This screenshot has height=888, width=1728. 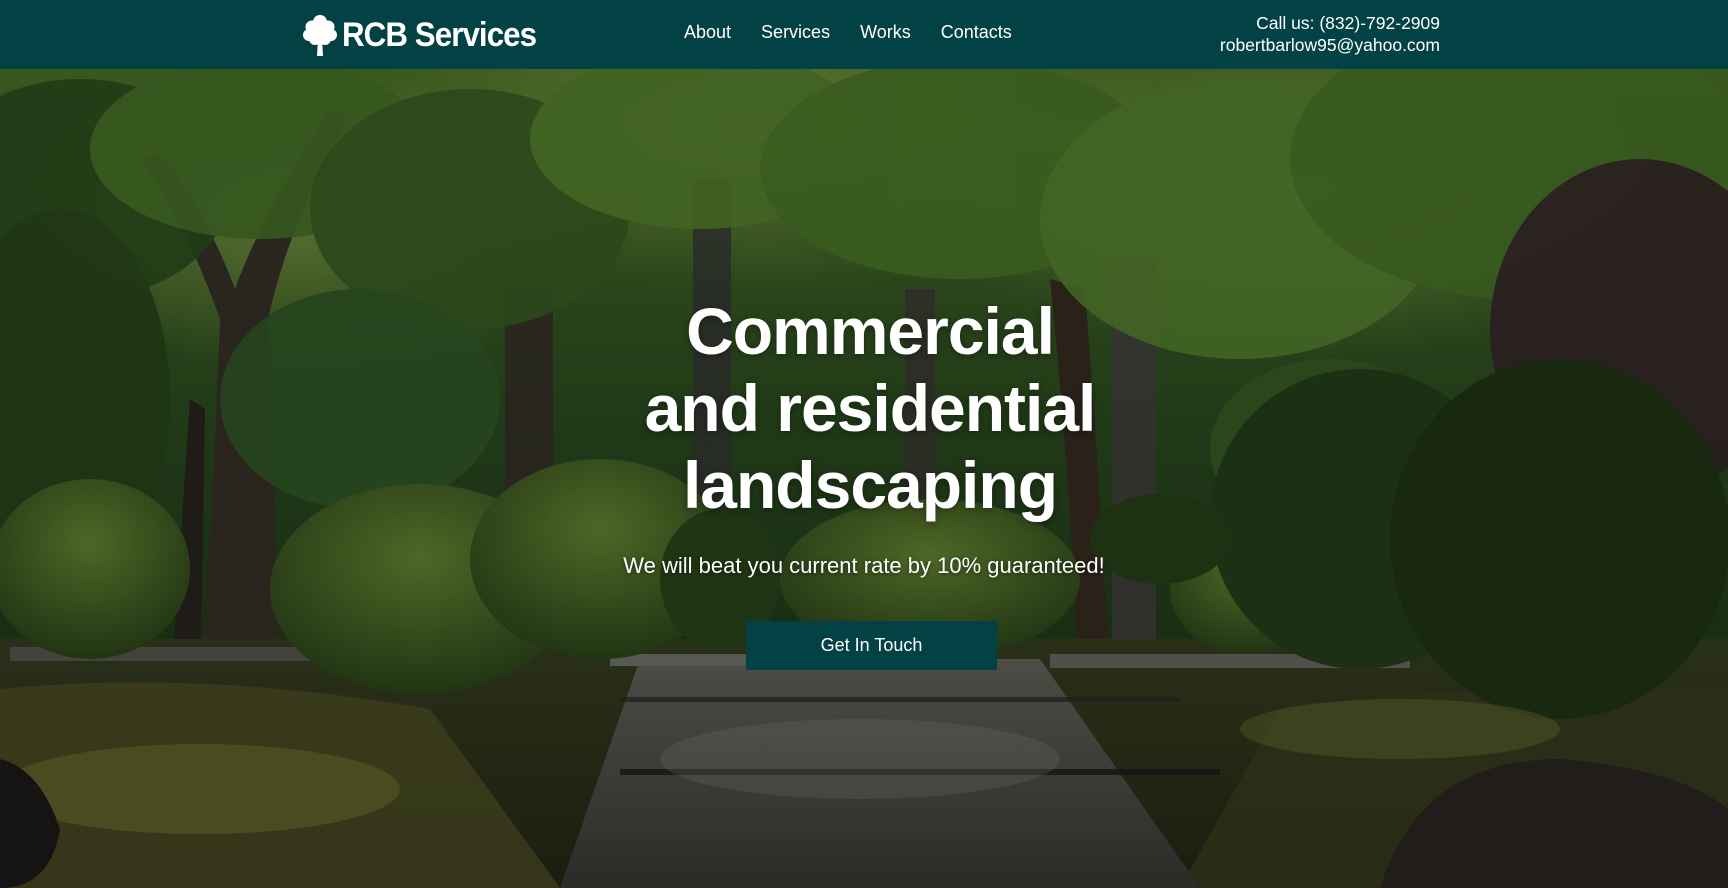 What do you see at coordinates (320, 35) in the screenshot?
I see `tree-icon` at bounding box center [320, 35].